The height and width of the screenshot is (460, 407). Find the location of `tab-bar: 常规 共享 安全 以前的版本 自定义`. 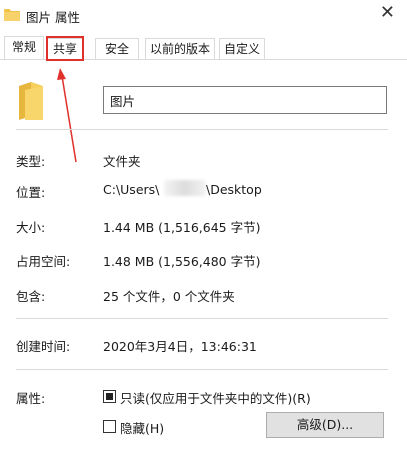

tab-bar: 常规 共享 安全 以前的版本 自定义 is located at coordinates (203, 48).